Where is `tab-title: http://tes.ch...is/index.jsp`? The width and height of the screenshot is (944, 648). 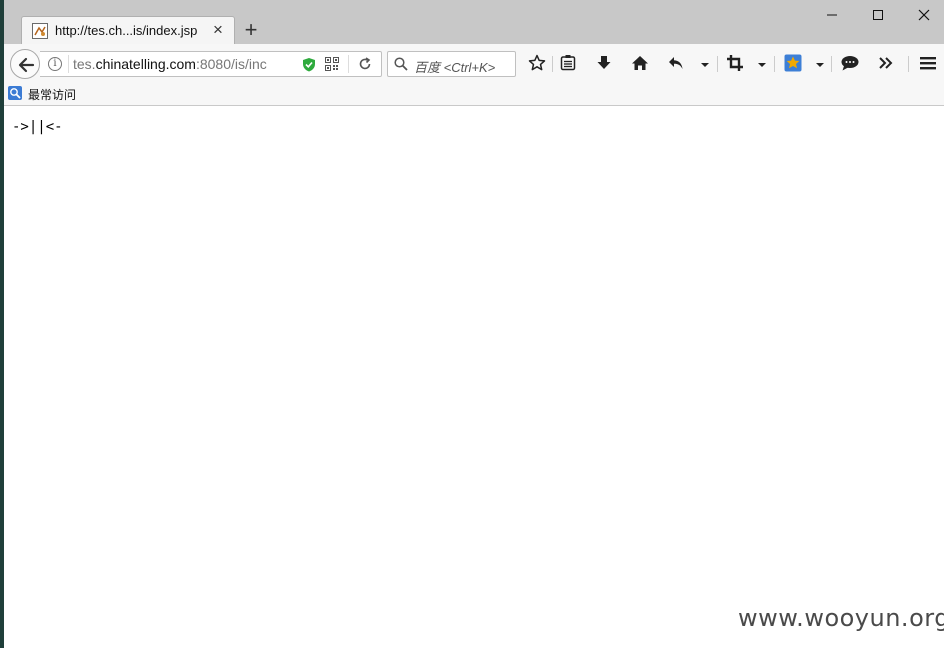 tab-title: http://tes.ch...is/index.jsp is located at coordinates (126, 30).